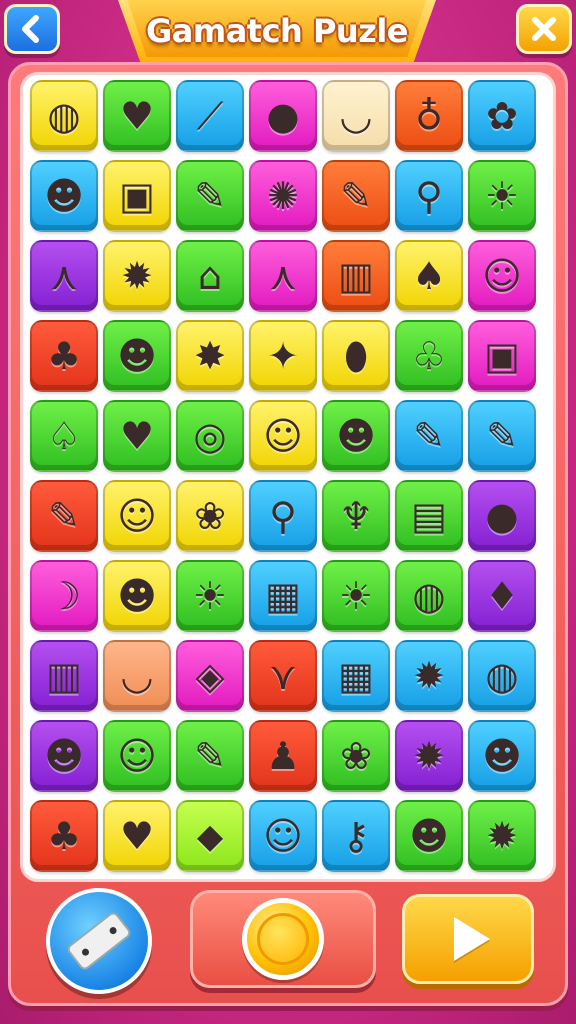 The width and height of the screenshot is (576, 1024). I want to click on back-button, so click(32, 29).